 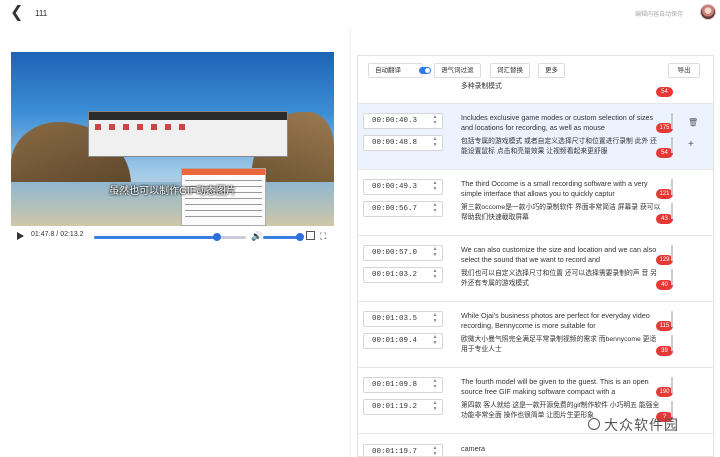 What do you see at coordinates (20, 236) in the screenshot?
I see `play-icon` at bounding box center [20, 236].